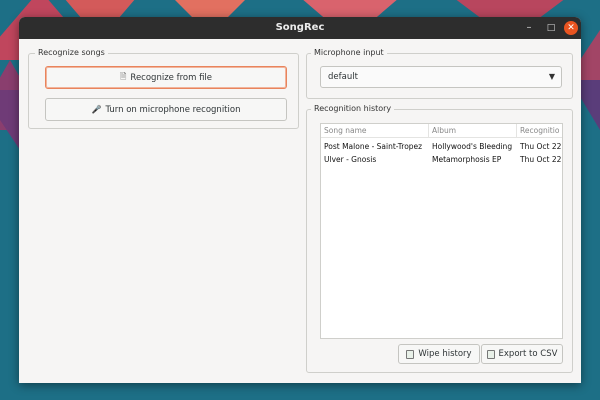 Image resolution: width=600 pixels, height=400 pixels. What do you see at coordinates (539, 131) in the screenshot?
I see `column-header-recognition-date: Recognitio` at bounding box center [539, 131].